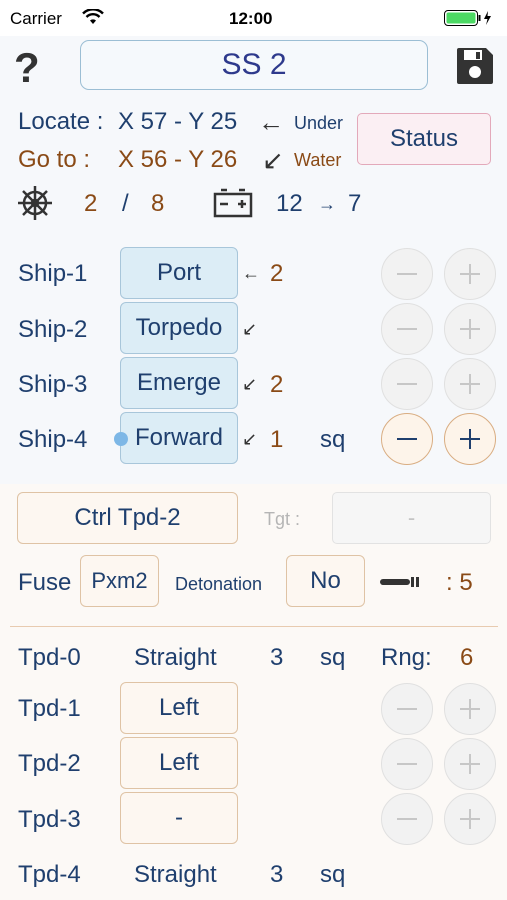 The width and height of the screenshot is (507, 900). I want to click on vessel-title: SS 2, so click(254, 64).